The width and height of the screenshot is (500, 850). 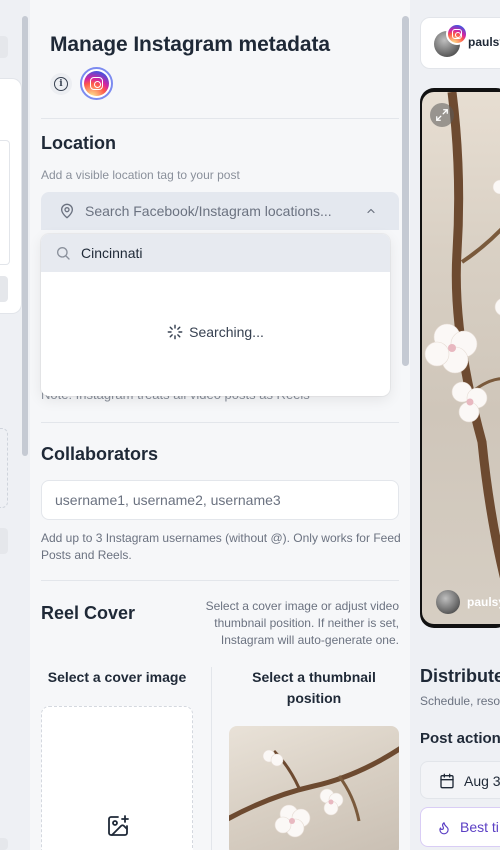 What do you see at coordinates (448, 602) in the screenshot?
I see `avatar` at bounding box center [448, 602].